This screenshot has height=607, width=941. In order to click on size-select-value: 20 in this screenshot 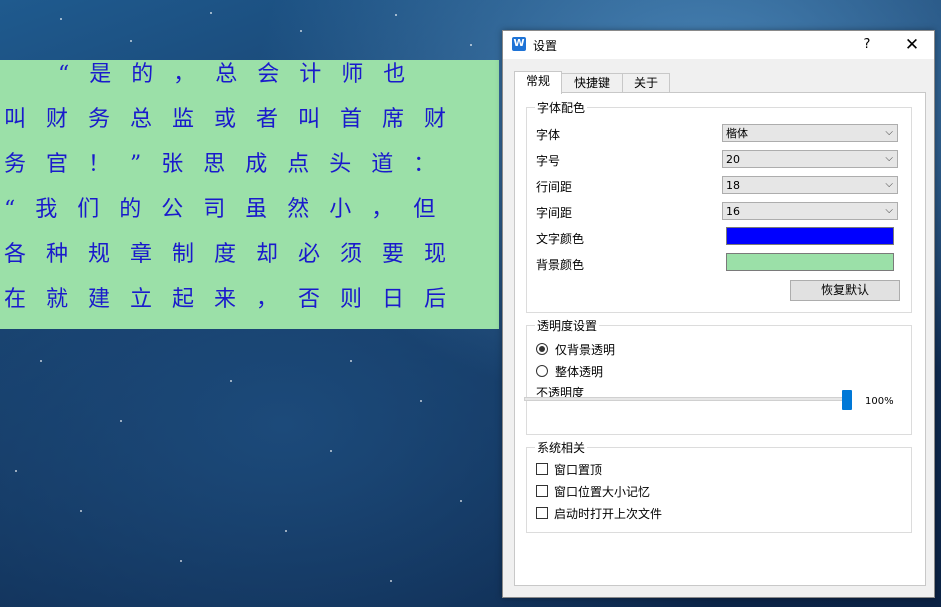, I will do `click(733, 159)`.